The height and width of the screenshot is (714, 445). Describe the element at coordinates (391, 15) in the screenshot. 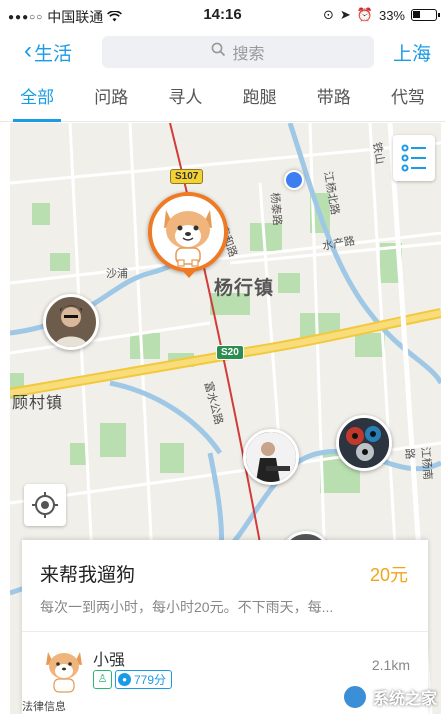

I see `battery-percent: 33%` at that location.